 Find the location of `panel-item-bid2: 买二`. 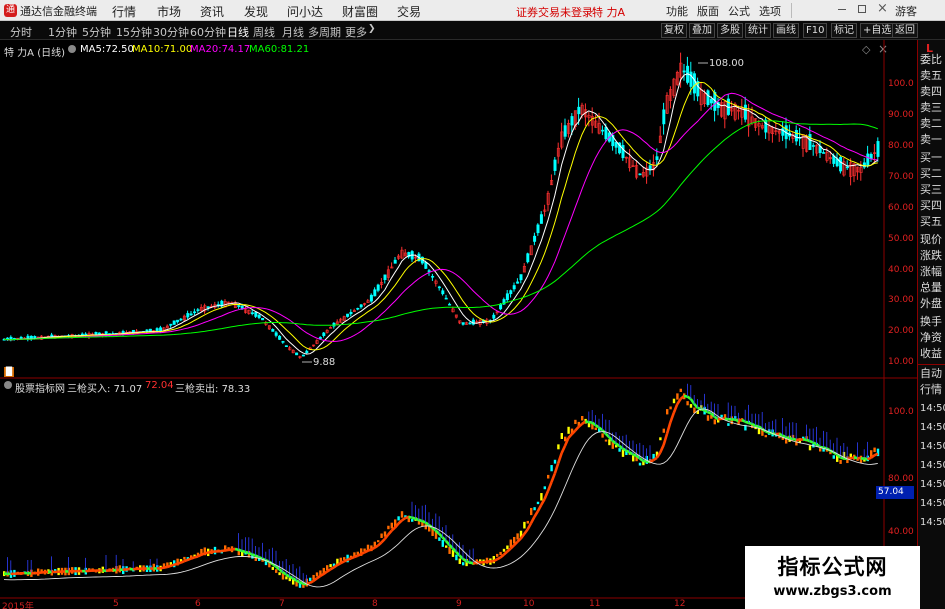

panel-item-bid2: 买二 is located at coordinates (931, 173).